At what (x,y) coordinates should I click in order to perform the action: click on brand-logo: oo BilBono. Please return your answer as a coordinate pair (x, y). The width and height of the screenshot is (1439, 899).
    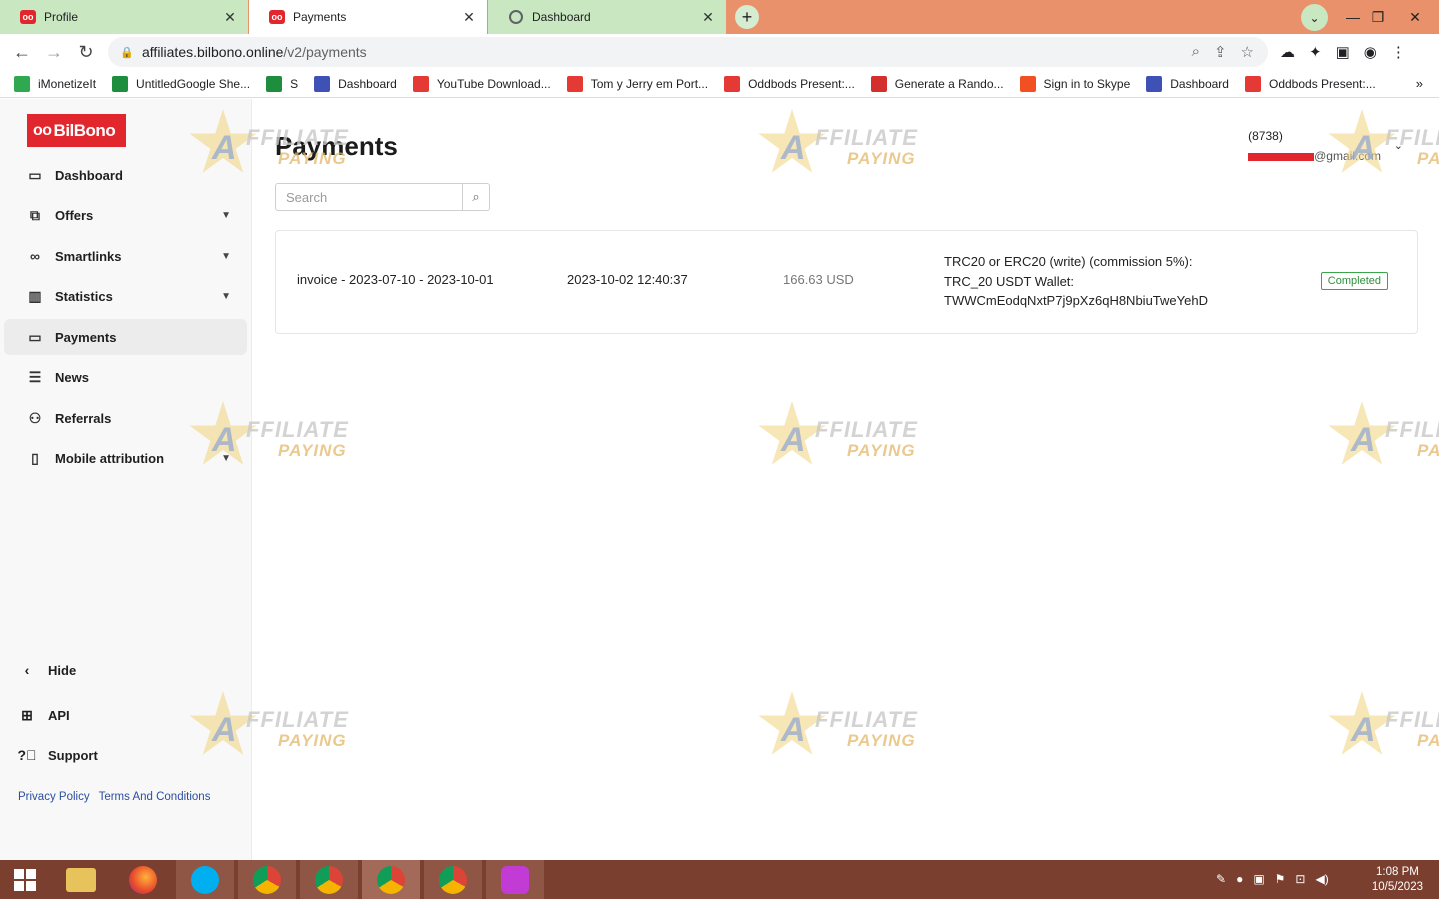
    Looking at the image, I should click on (76, 130).